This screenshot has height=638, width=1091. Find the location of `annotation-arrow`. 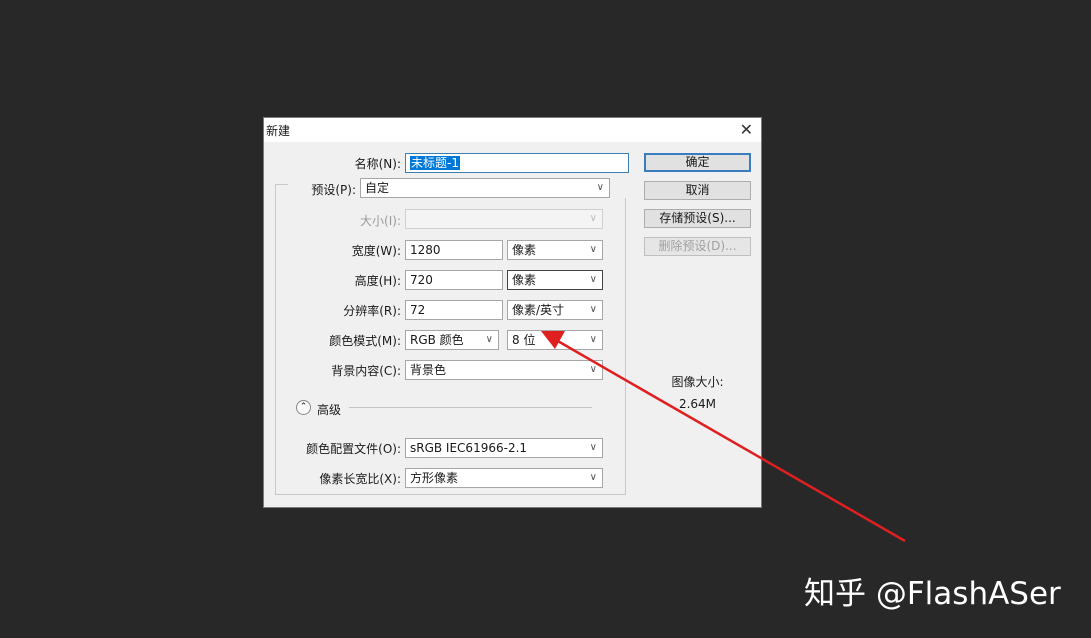

annotation-arrow is located at coordinates (723, 437).